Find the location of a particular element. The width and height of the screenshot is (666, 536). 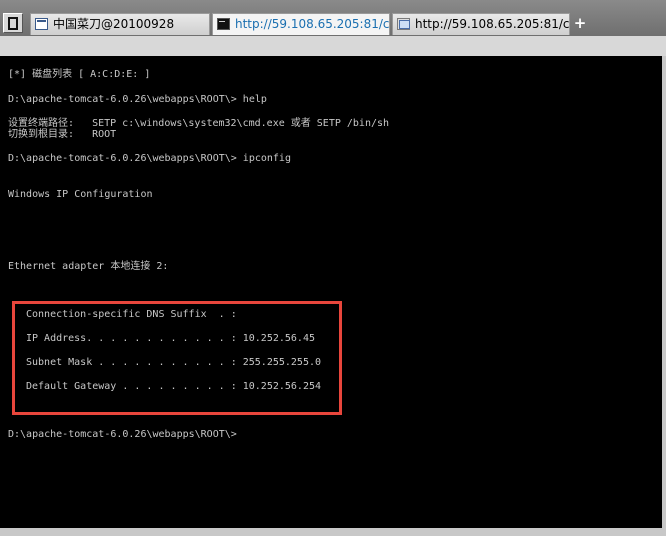

final-prompt-line: D:\apache-tomcat-6.0.26\webapps\ROOT\> is located at coordinates (122, 434).